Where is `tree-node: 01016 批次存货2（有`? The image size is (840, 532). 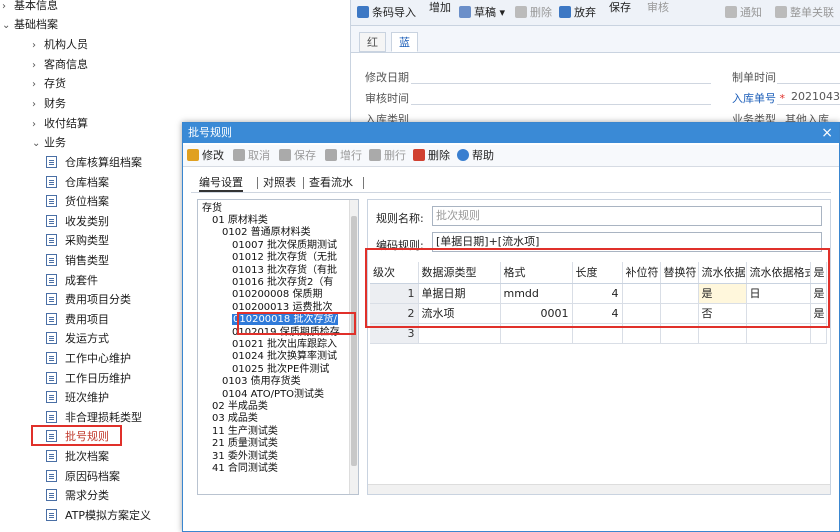
tree-node: 01016 批次存货2（有 is located at coordinates (282, 283).